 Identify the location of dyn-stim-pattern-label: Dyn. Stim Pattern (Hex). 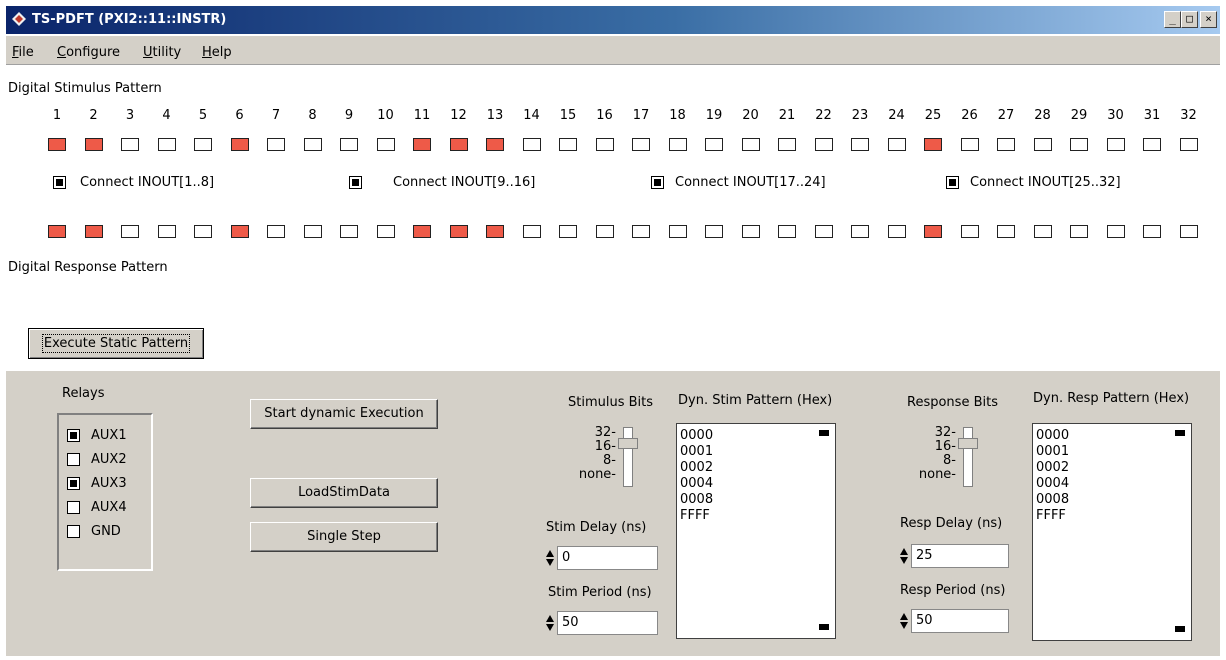
(755, 400).